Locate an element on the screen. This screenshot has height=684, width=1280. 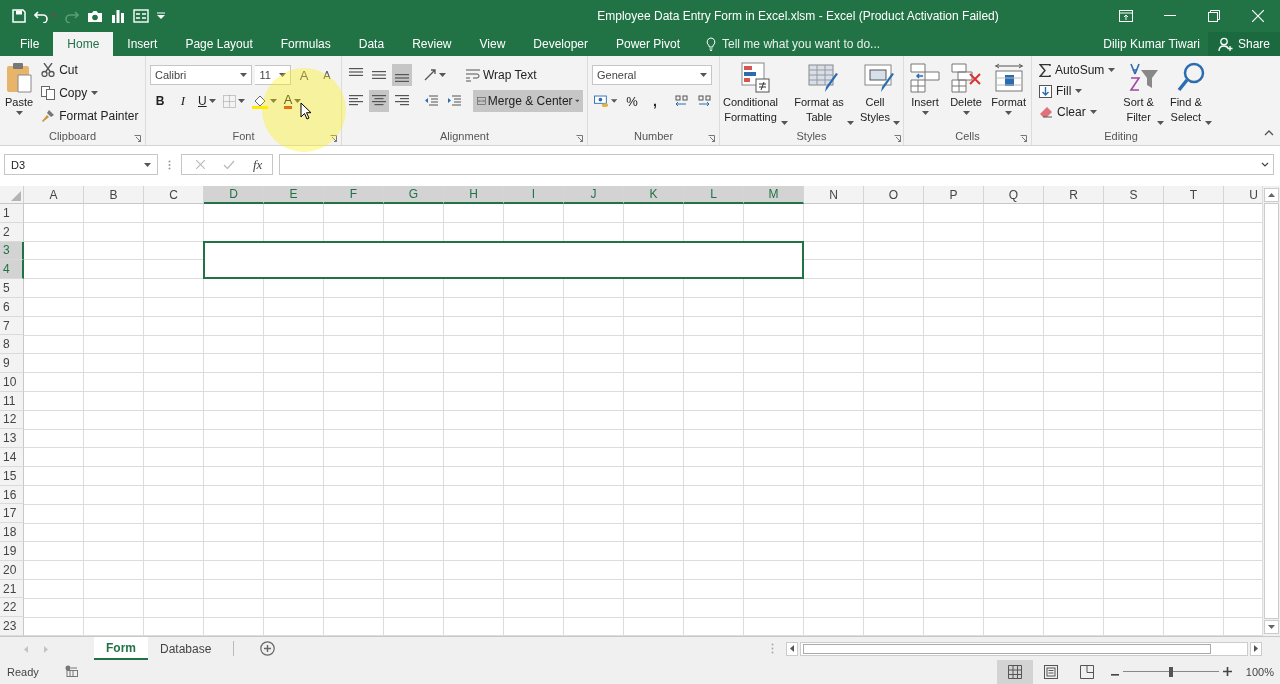
column-header: O is located at coordinates (894, 195).